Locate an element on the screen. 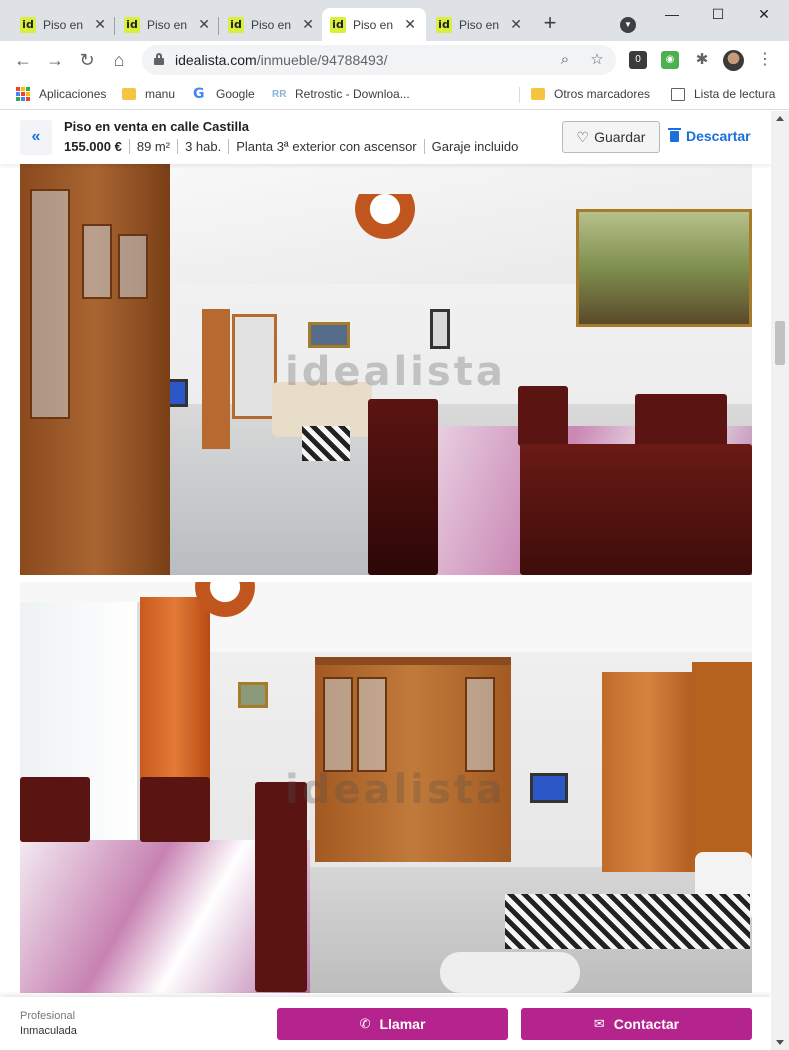  call-label: Llamar is located at coordinates (402, 1024).